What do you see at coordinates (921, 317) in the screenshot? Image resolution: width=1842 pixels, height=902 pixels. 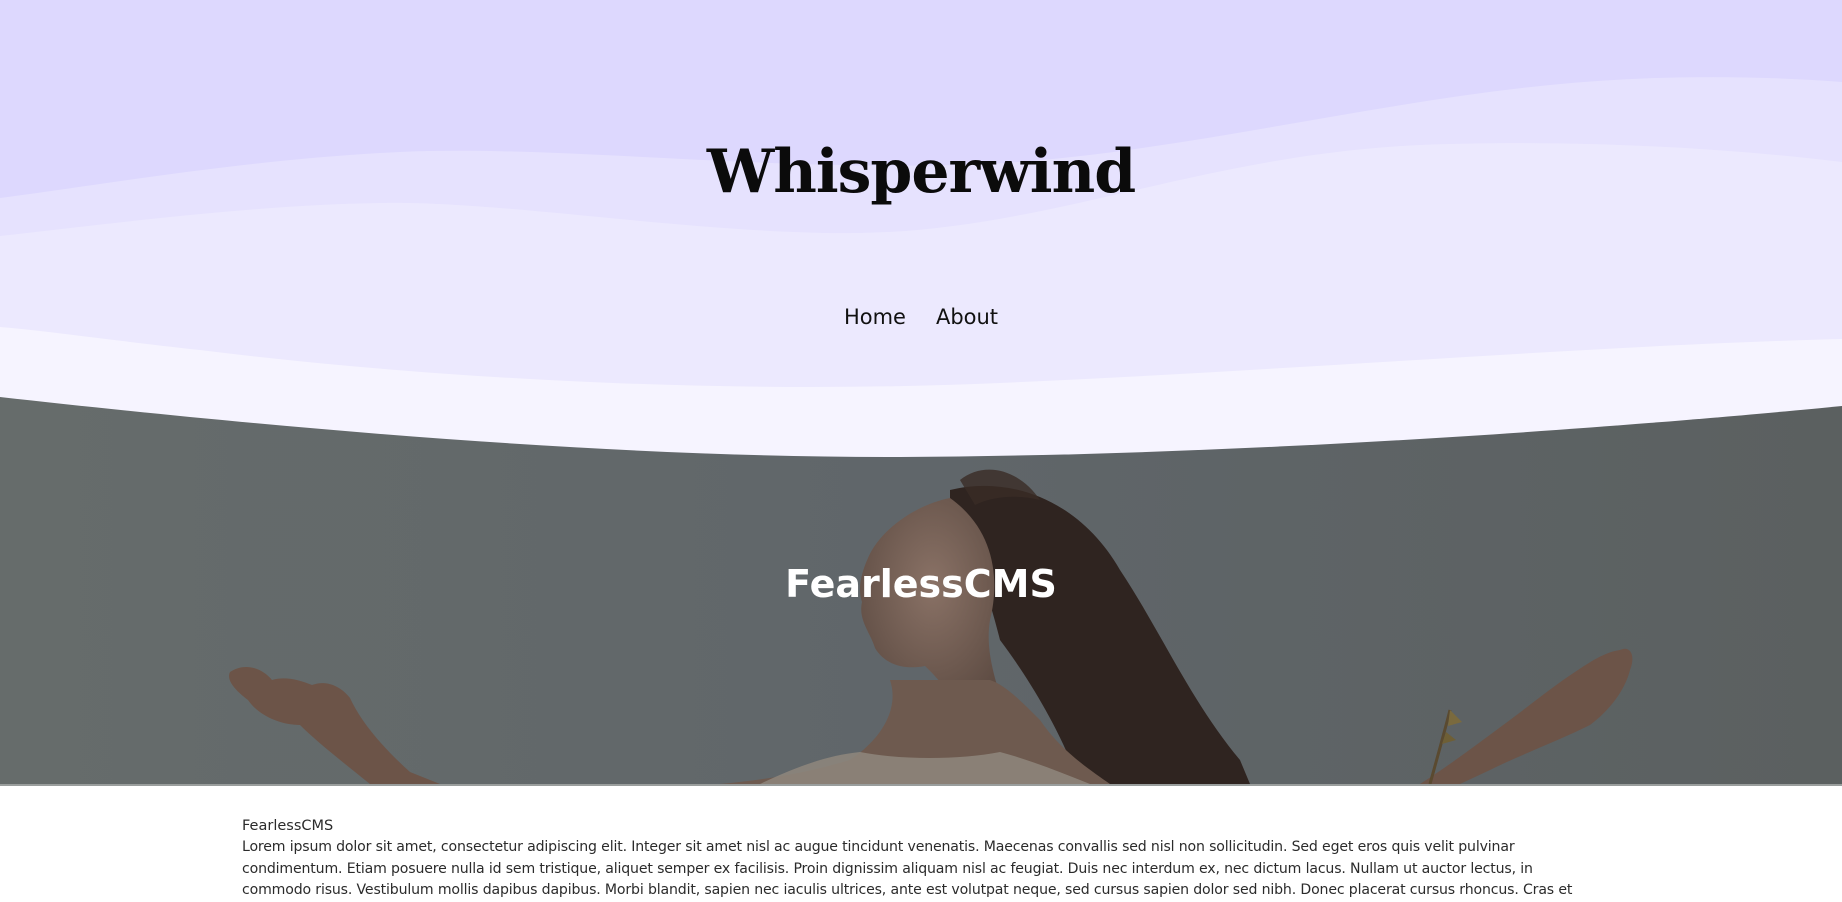 I see `main-nav: Home About` at bounding box center [921, 317].